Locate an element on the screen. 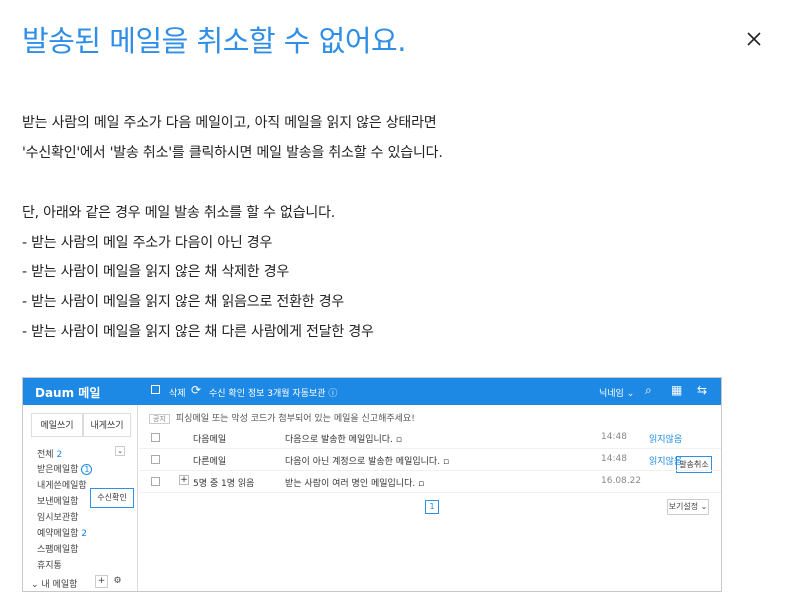  mailbox-draft: 임시보관함 is located at coordinates (57, 516).